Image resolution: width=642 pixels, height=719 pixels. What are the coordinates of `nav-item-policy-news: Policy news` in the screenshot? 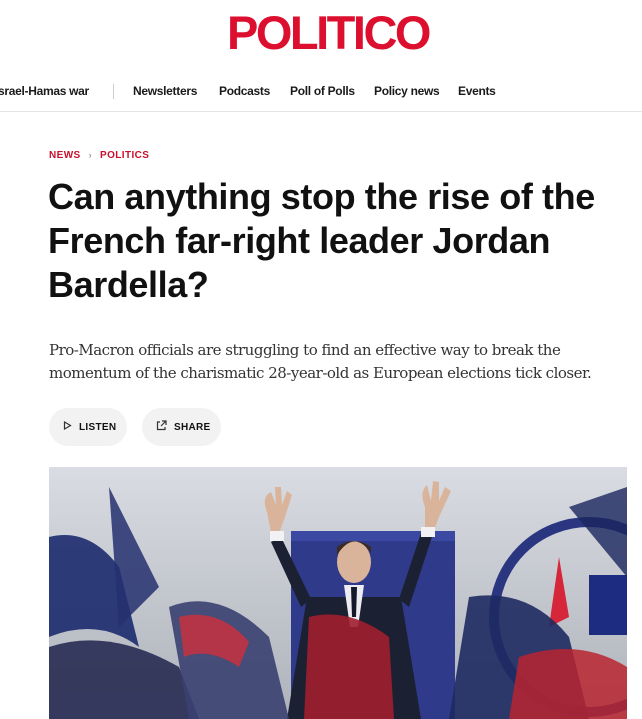 It's located at (407, 91).